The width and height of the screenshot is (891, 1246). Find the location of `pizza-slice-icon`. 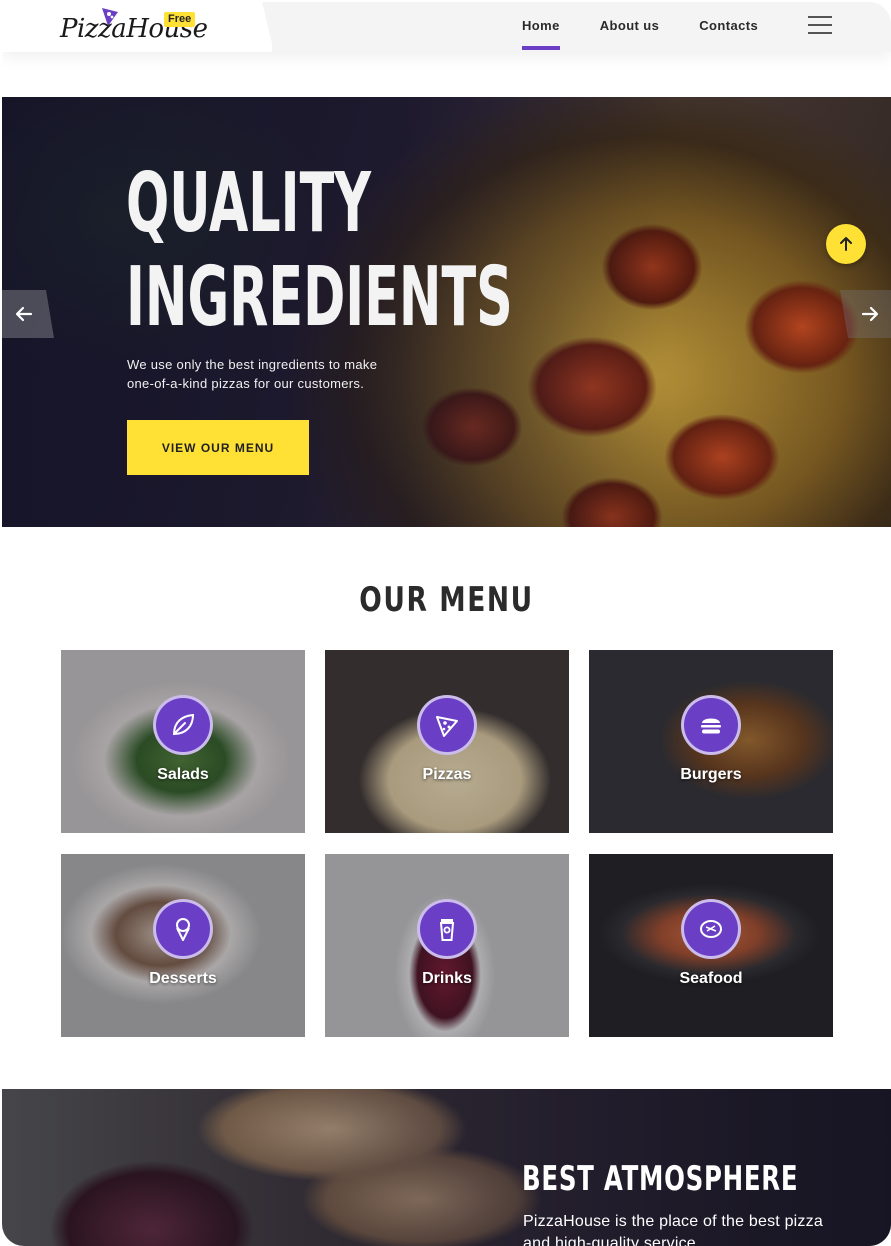

pizza-slice-icon is located at coordinates (447, 725).